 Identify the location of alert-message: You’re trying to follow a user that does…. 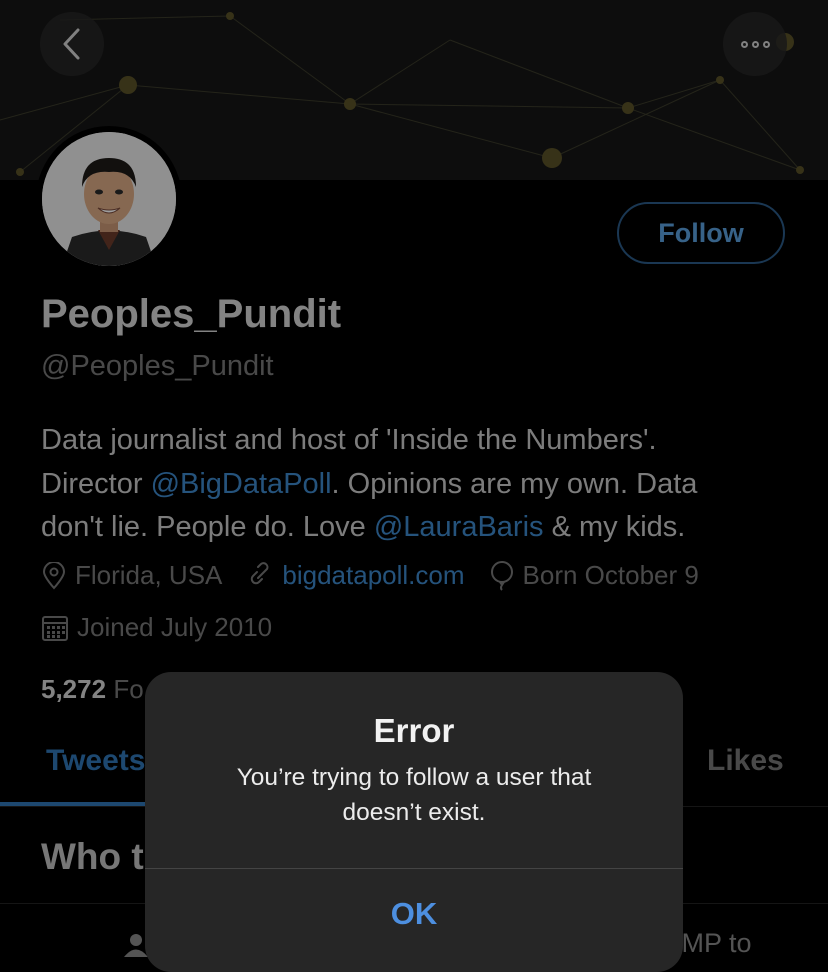
(414, 795).